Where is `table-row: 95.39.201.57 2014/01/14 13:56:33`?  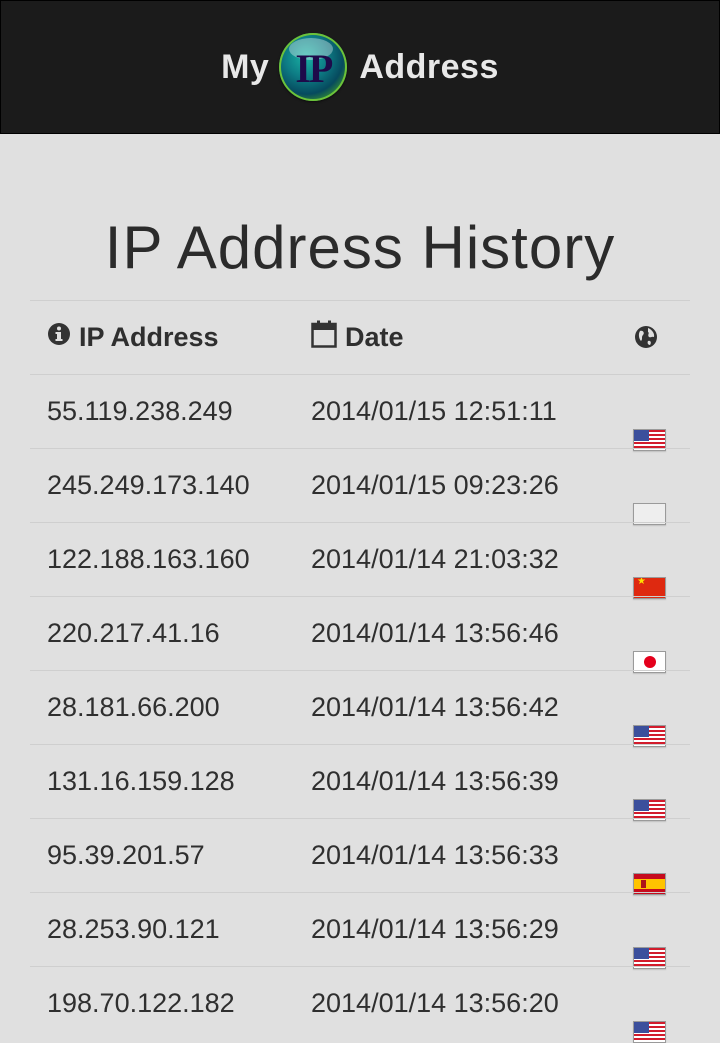 table-row: 95.39.201.57 2014/01/14 13:56:33 is located at coordinates (360, 856).